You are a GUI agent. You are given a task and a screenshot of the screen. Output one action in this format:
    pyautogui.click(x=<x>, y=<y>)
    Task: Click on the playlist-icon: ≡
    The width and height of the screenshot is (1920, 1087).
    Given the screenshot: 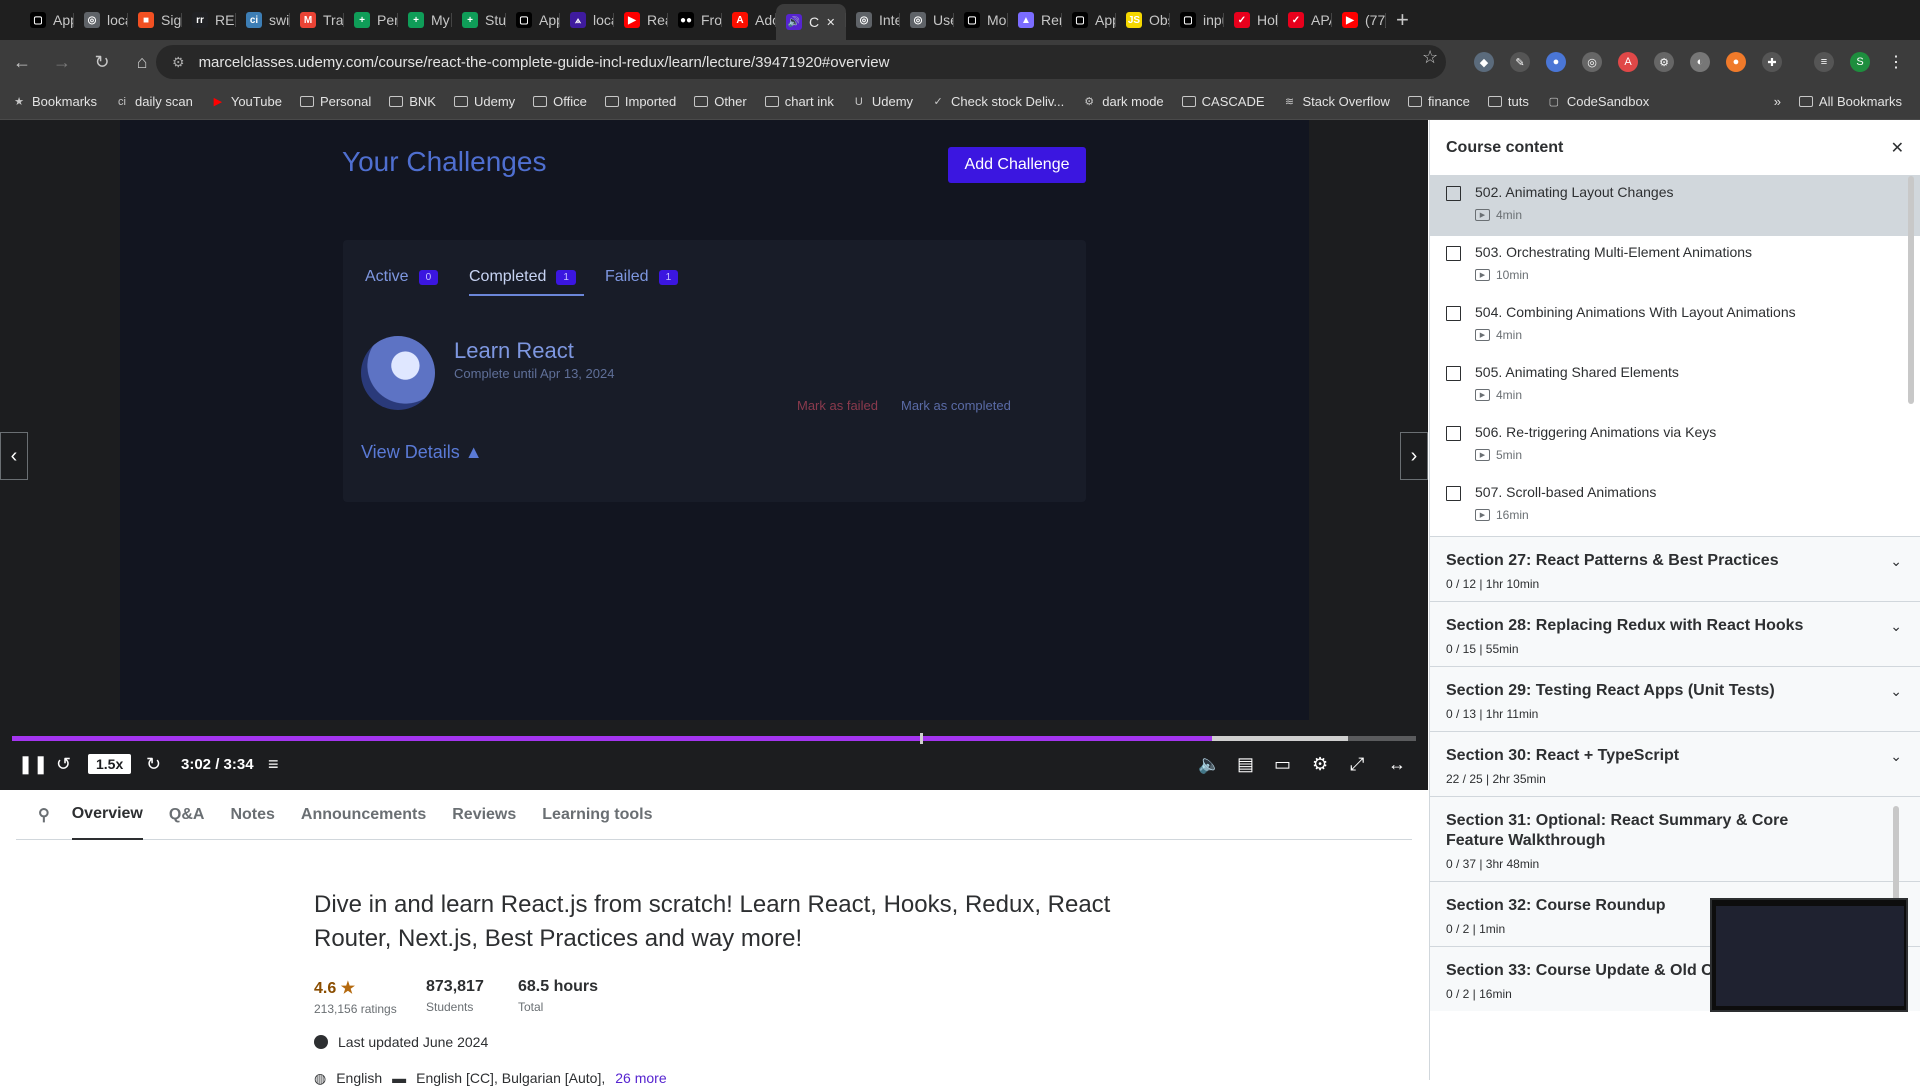 What is the action you would take?
    pyautogui.click(x=273, y=764)
    